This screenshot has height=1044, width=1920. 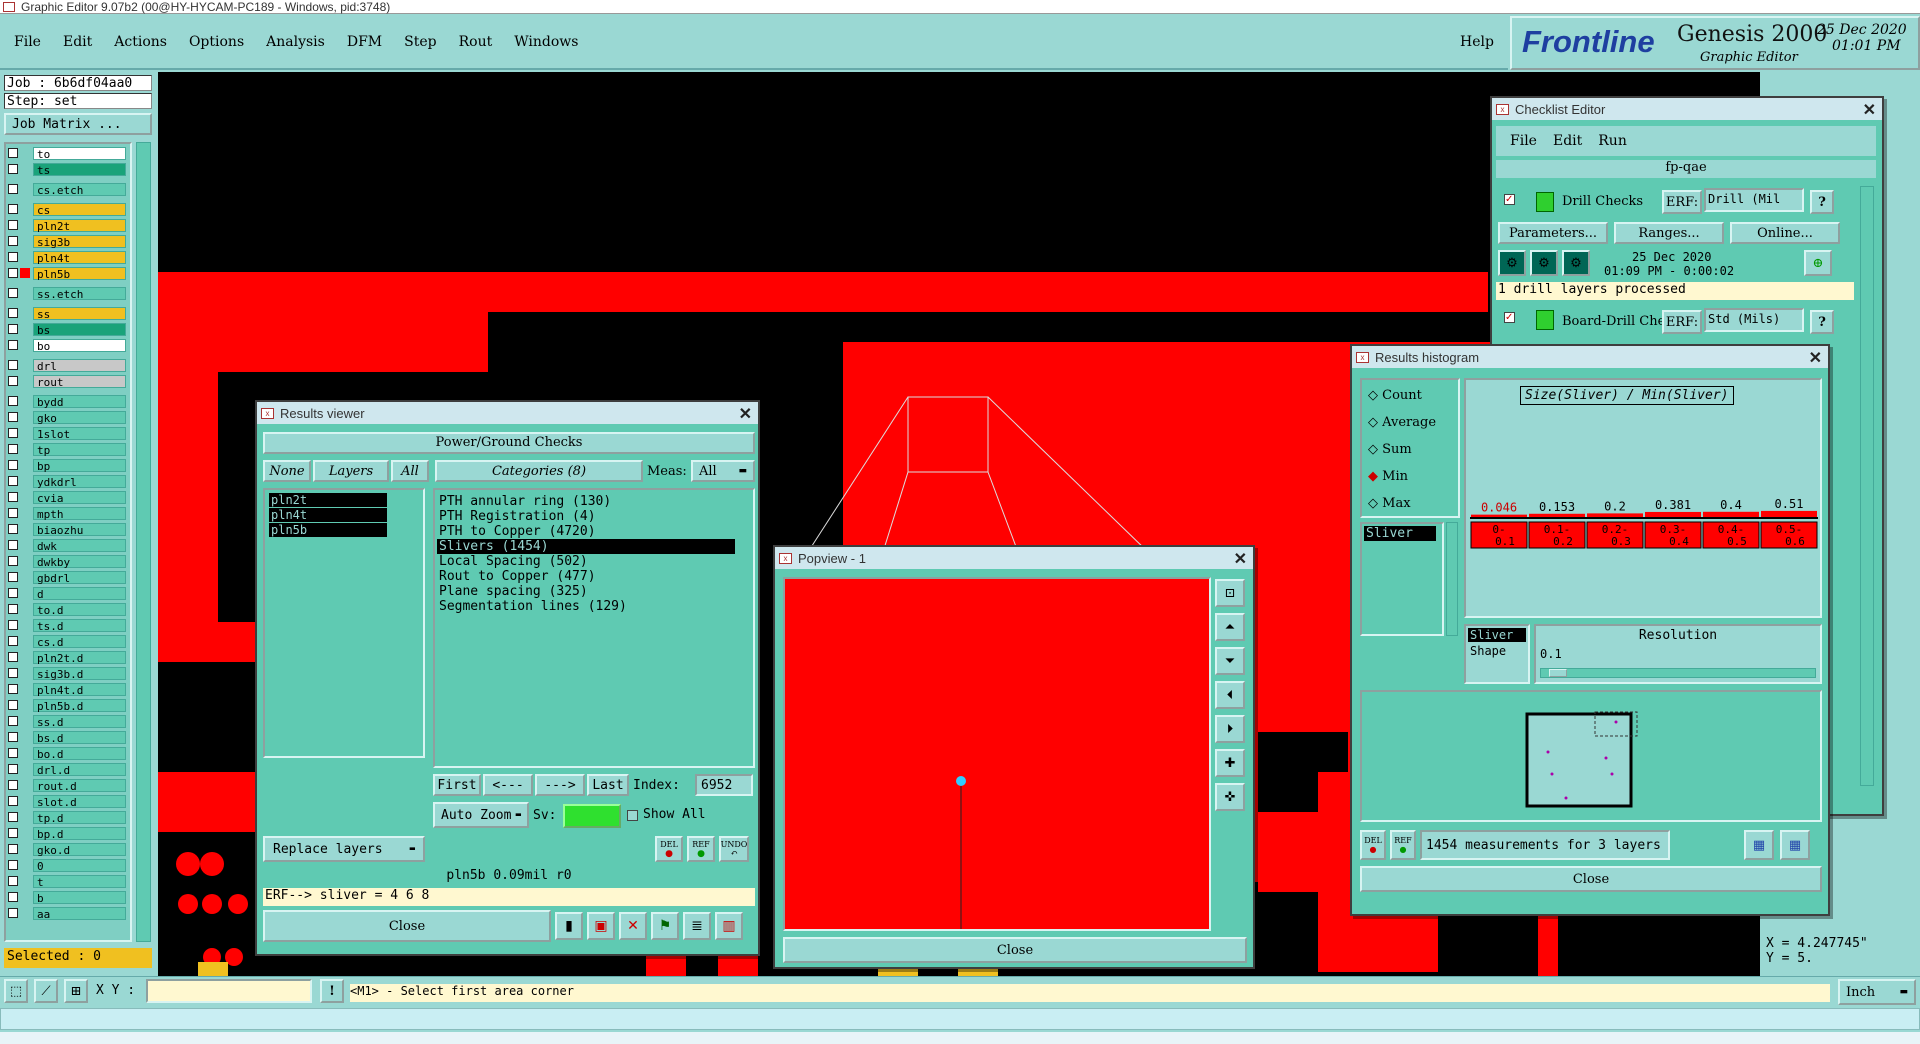 What do you see at coordinates (67, 737) in the screenshot?
I see `layer-row: bs.d` at bounding box center [67, 737].